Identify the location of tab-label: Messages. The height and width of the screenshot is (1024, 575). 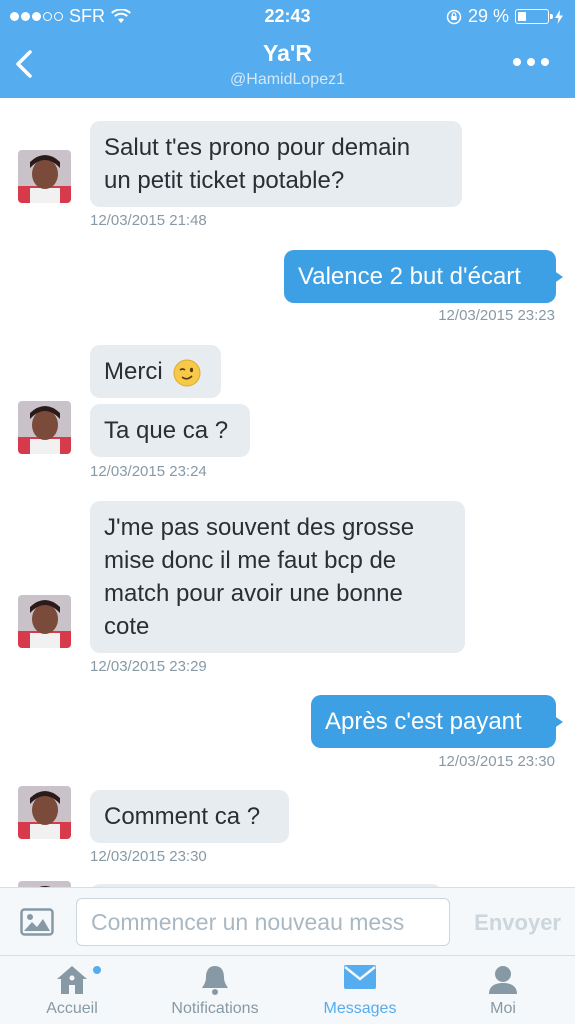
(360, 1008).